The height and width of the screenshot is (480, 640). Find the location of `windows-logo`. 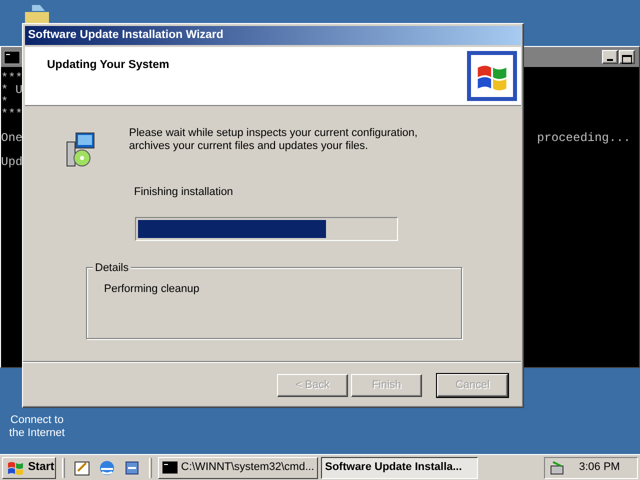

windows-logo is located at coordinates (492, 76).